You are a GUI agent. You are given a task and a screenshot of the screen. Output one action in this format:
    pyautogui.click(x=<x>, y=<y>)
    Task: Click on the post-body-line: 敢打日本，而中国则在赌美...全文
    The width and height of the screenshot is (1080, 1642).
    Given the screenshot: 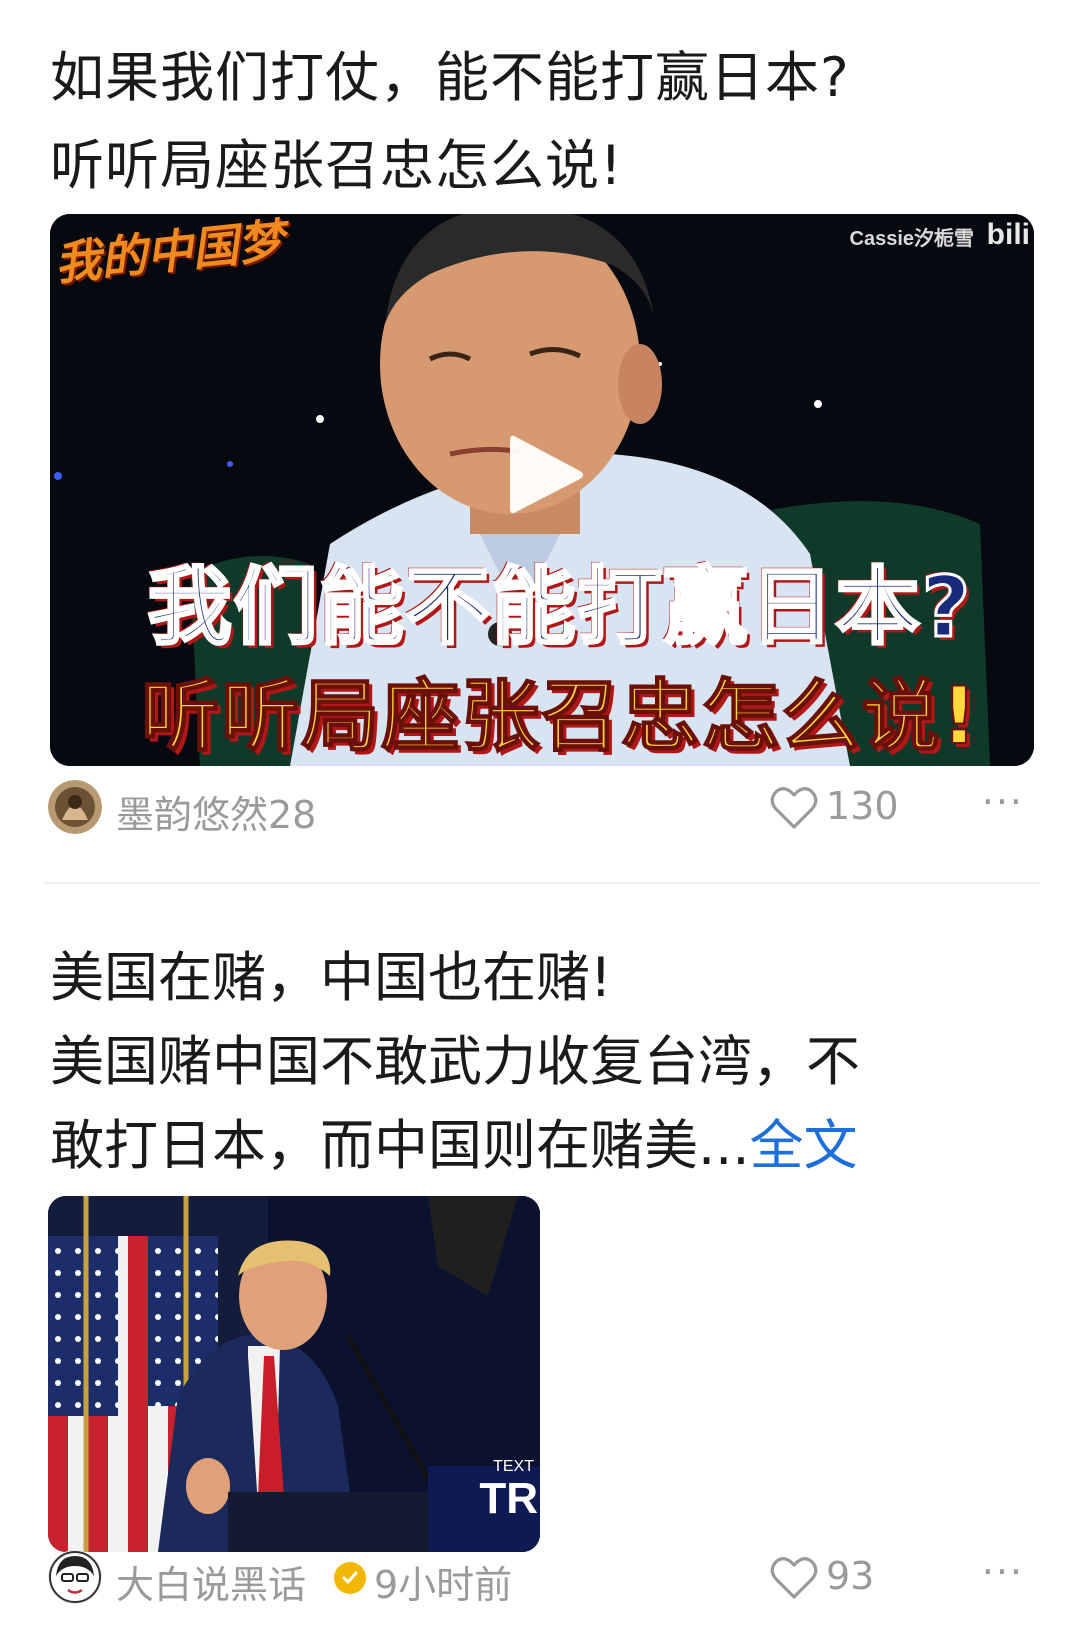 What is the action you would take?
    pyautogui.click(x=540, y=1146)
    